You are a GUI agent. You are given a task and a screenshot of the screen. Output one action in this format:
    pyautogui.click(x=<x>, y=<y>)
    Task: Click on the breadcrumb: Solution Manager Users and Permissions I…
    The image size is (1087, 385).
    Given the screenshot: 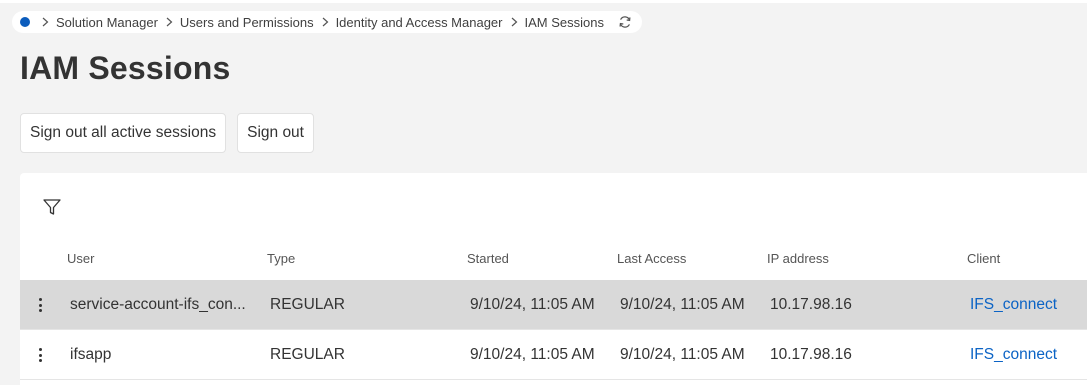 What is the action you would take?
    pyautogui.click(x=327, y=22)
    